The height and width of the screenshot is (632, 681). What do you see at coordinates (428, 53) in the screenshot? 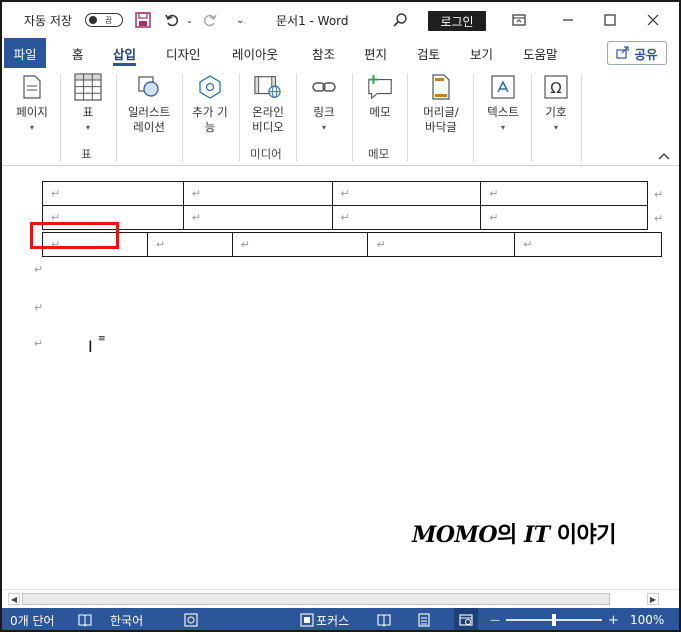
I see `tab-review: 검토` at bounding box center [428, 53].